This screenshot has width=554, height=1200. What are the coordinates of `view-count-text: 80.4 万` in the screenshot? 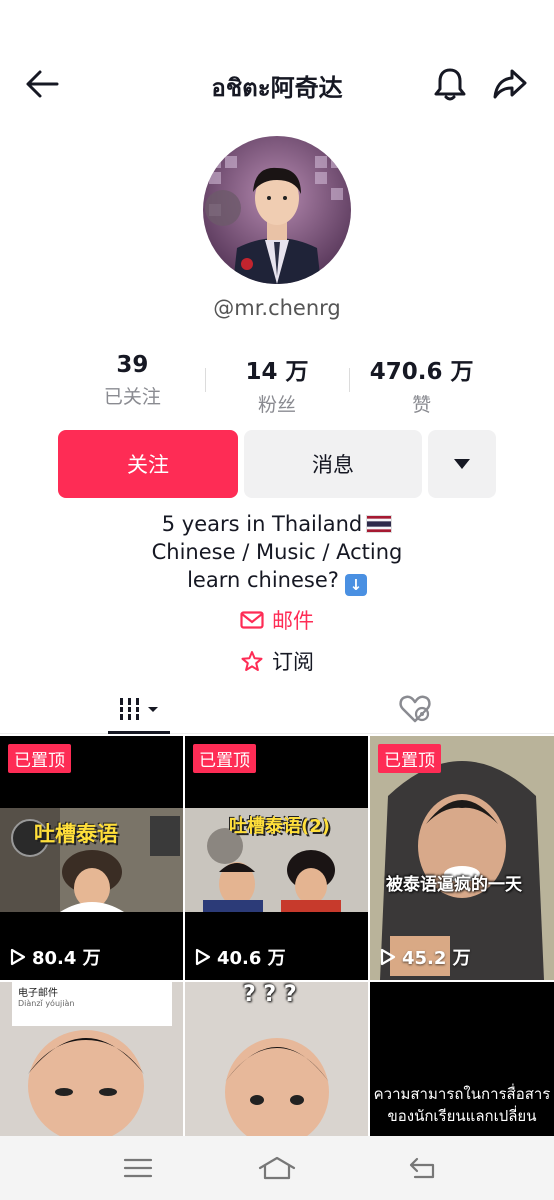 It's located at (66, 958).